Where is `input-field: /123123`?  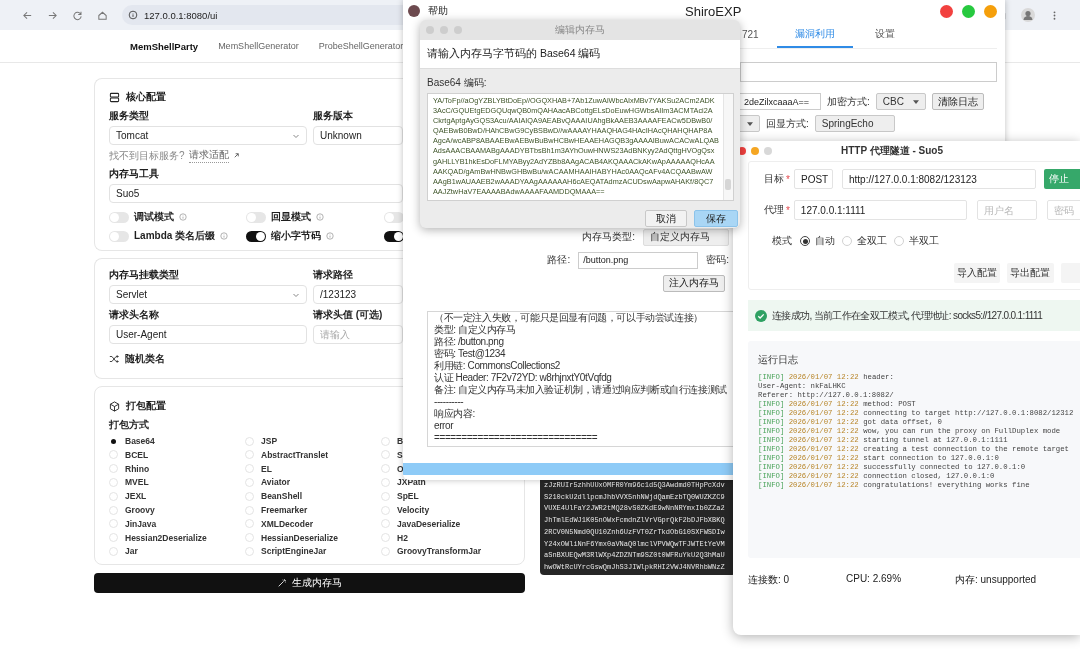
input-field: /123123 is located at coordinates (358, 294).